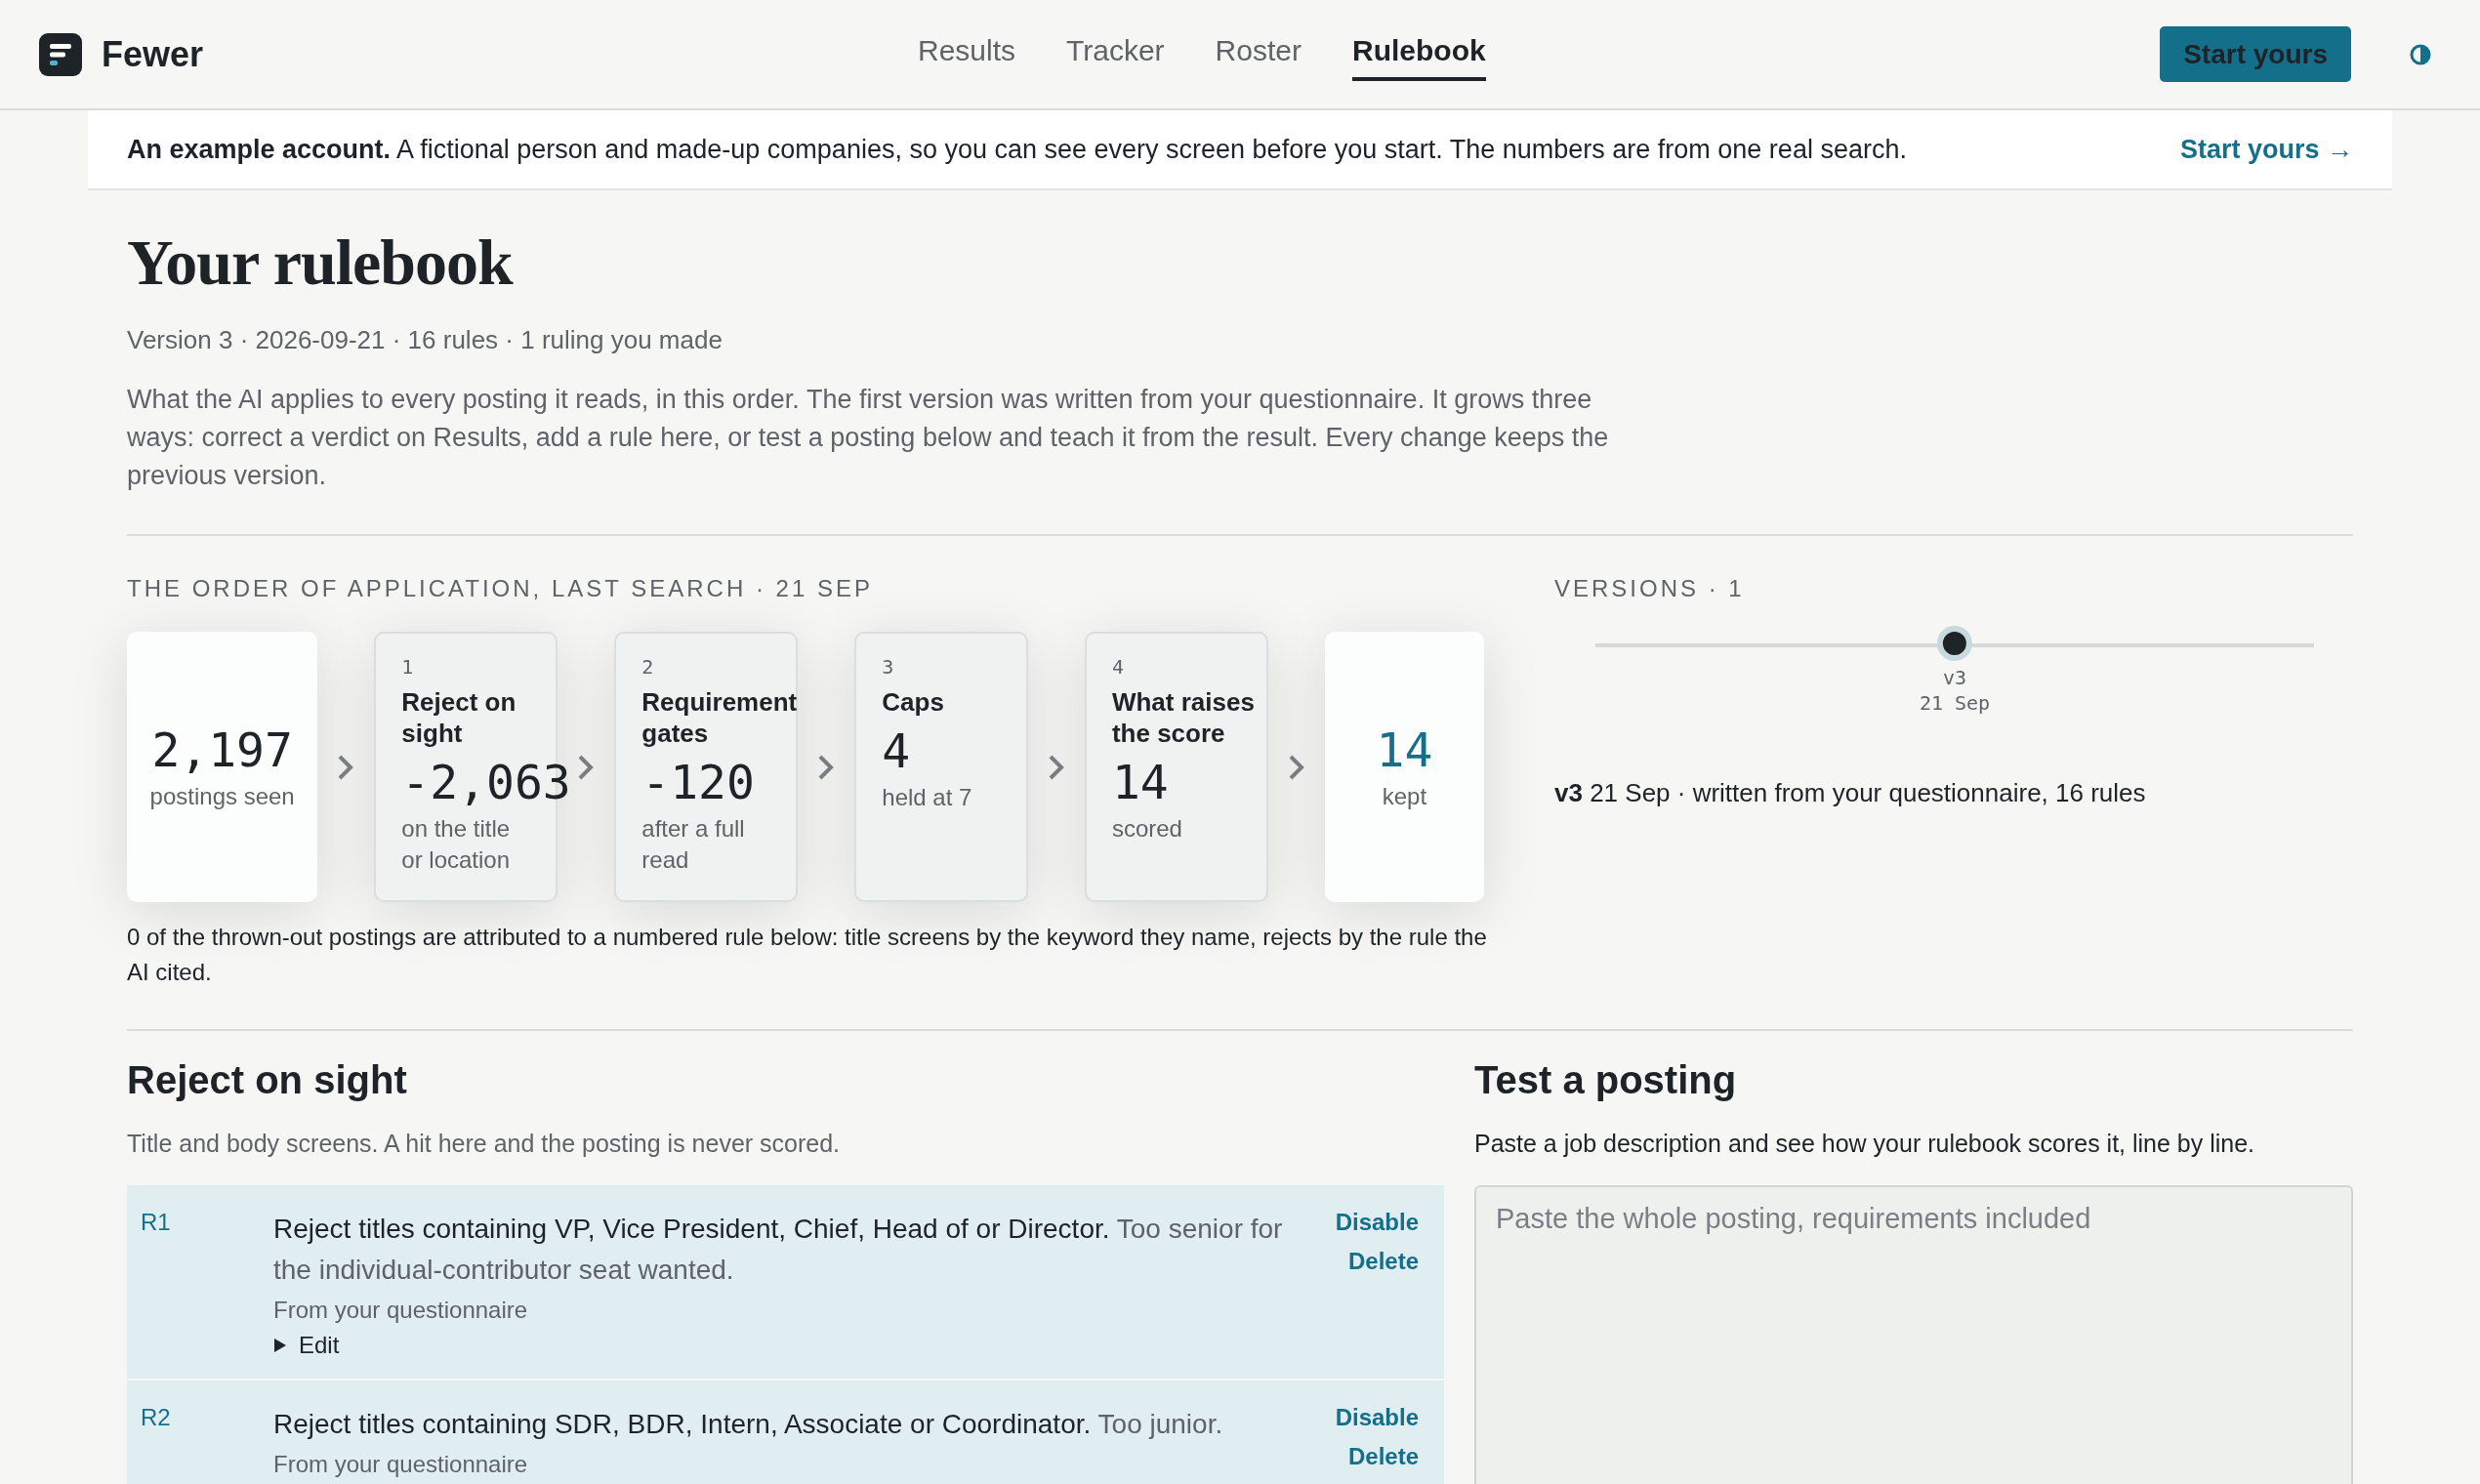  What do you see at coordinates (1913, 1335) in the screenshot?
I see `posting-field: Paste the whole posting, requirements included` at bounding box center [1913, 1335].